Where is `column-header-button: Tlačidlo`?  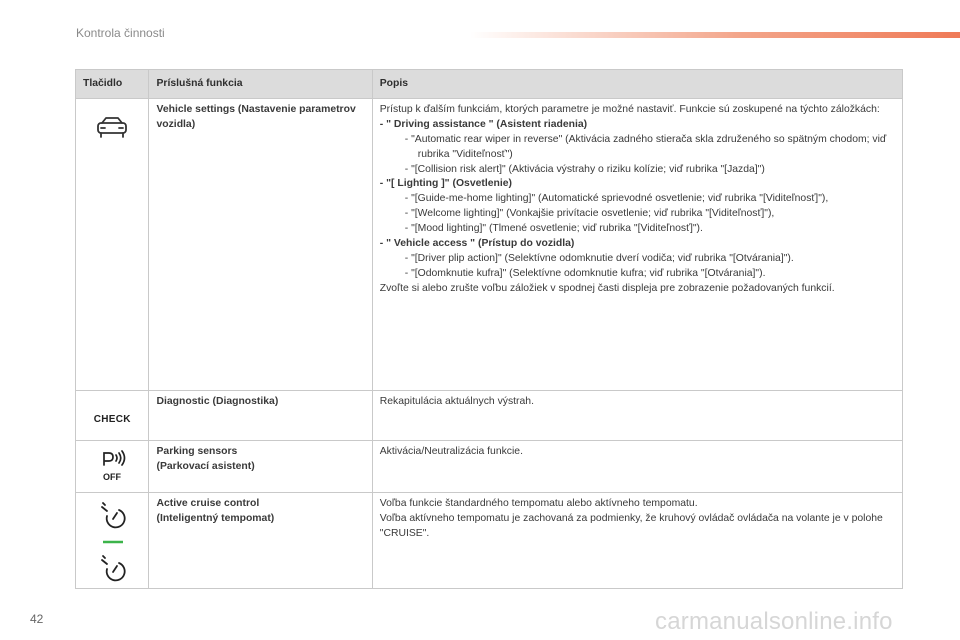 column-header-button: Tlačidlo is located at coordinates (112, 84).